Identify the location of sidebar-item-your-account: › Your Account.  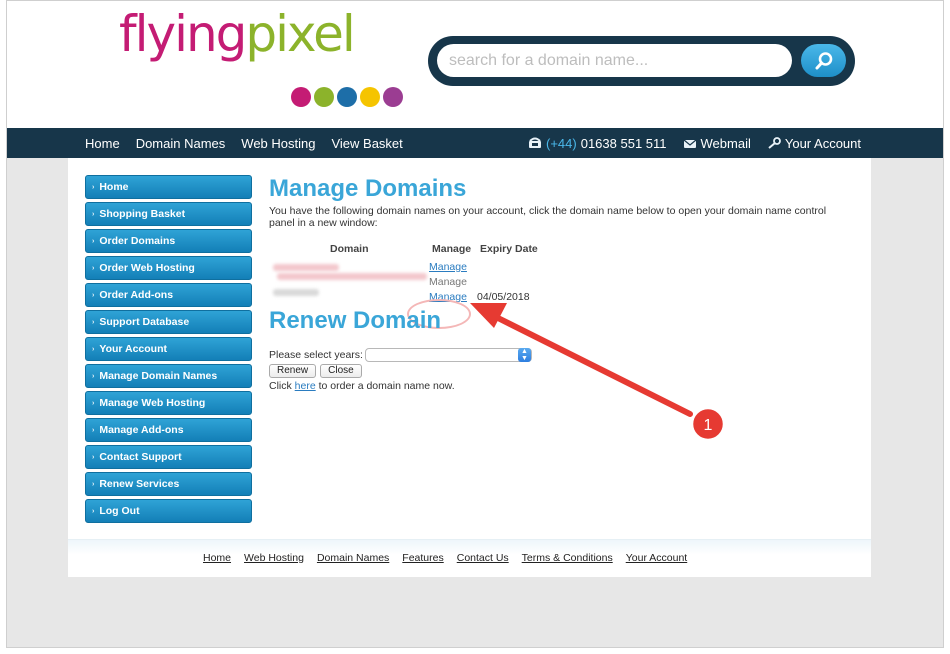
(168, 349).